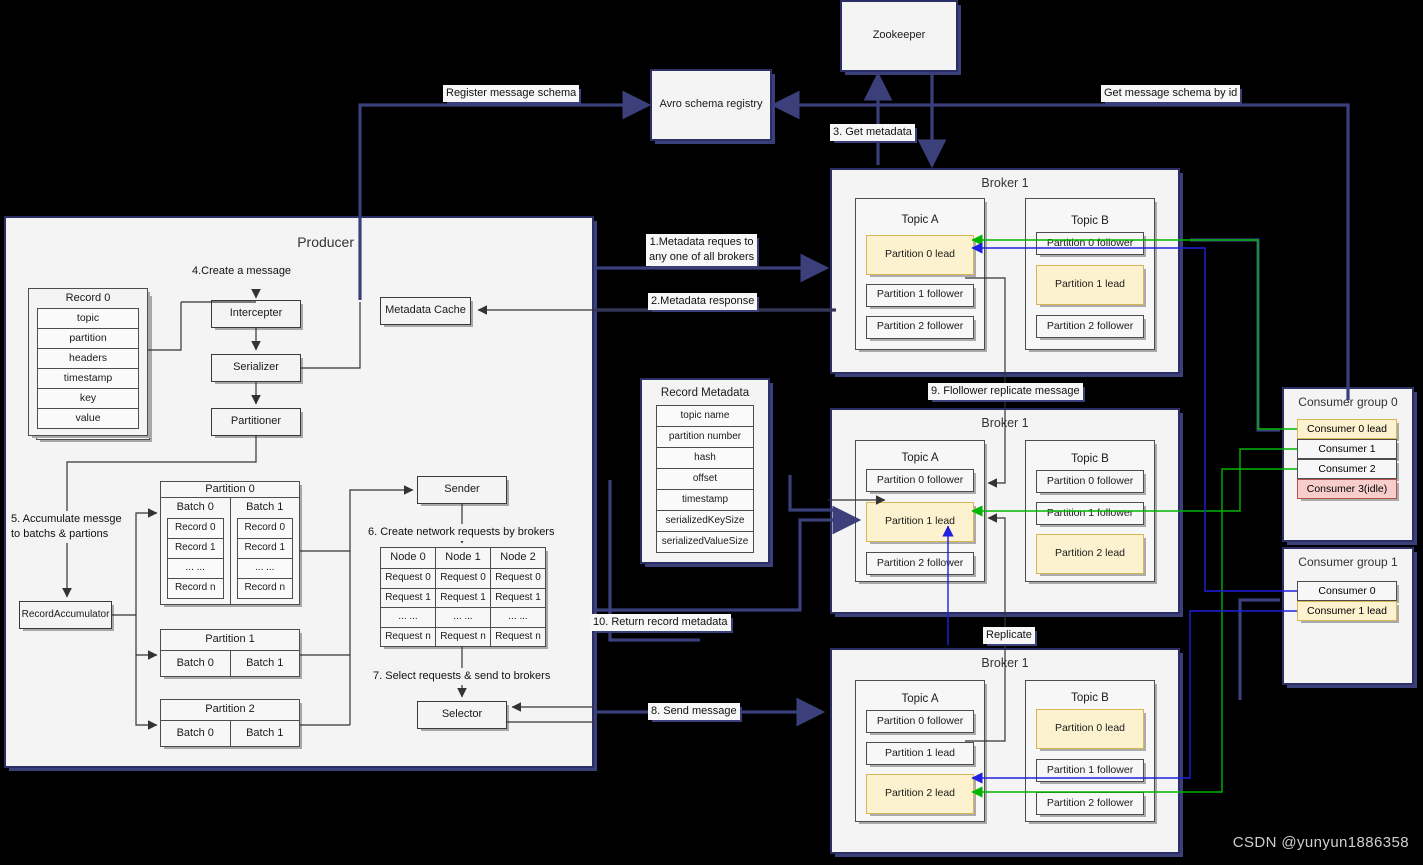  Describe the element at coordinates (461, 532) in the screenshot. I see `label-create-requests: 6. Create network requests by brokers` at that location.